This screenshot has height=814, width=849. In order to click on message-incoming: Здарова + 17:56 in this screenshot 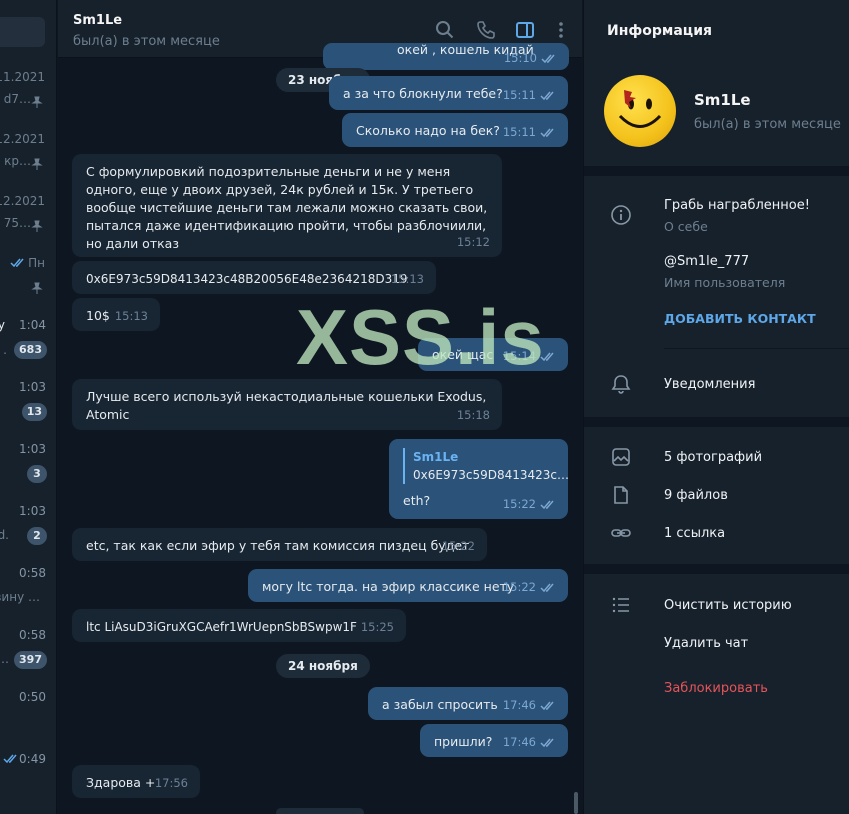, I will do `click(136, 781)`.